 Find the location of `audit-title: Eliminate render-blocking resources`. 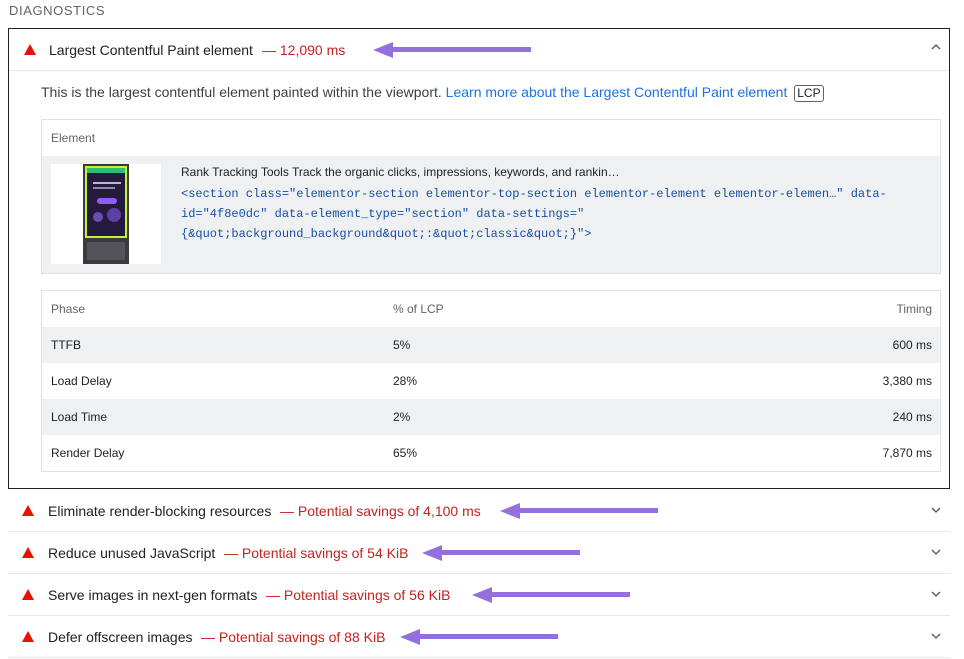

audit-title: Eliminate render-blocking resources is located at coordinates (160, 511).